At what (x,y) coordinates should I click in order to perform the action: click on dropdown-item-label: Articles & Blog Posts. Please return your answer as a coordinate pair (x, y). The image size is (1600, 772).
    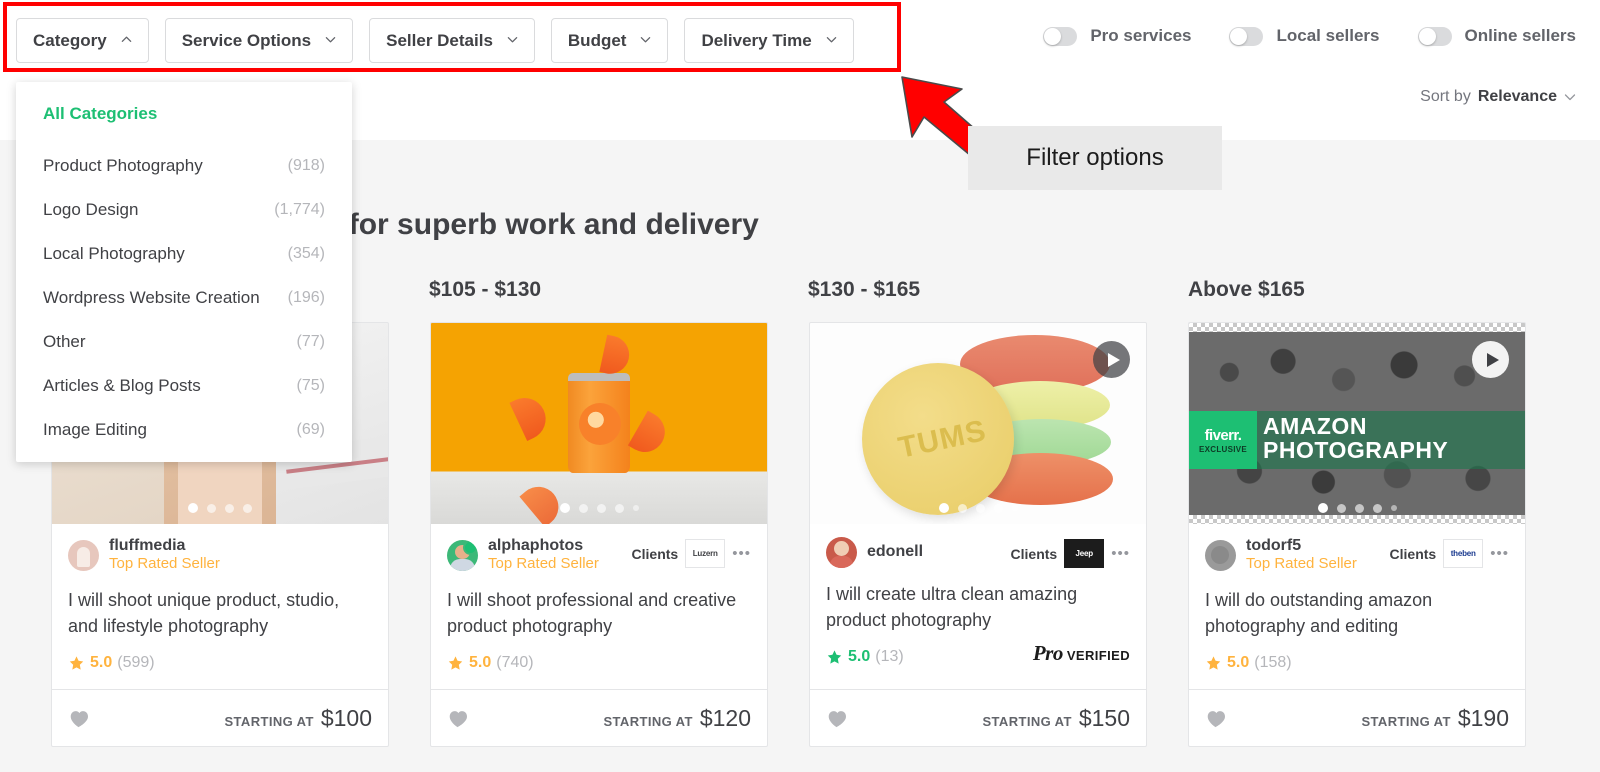
    Looking at the image, I should click on (122, 385).